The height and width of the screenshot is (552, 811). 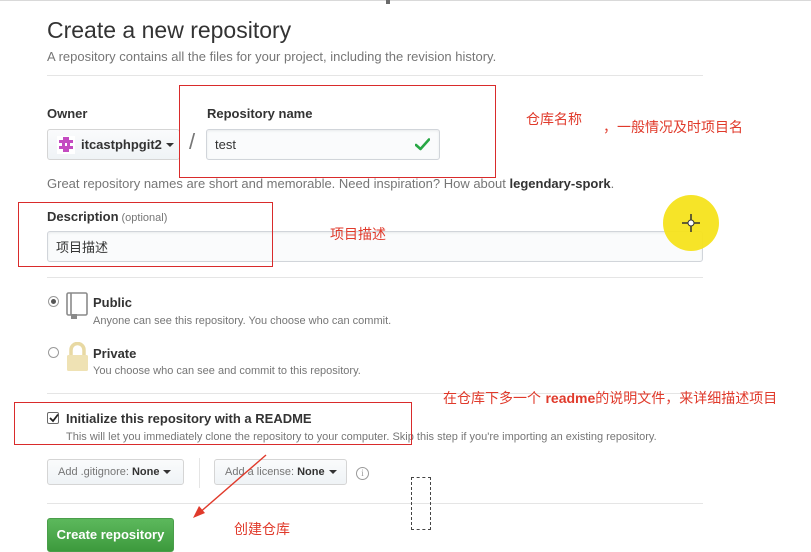 I want to click on selection-marquee, so click(x=421, y=503).